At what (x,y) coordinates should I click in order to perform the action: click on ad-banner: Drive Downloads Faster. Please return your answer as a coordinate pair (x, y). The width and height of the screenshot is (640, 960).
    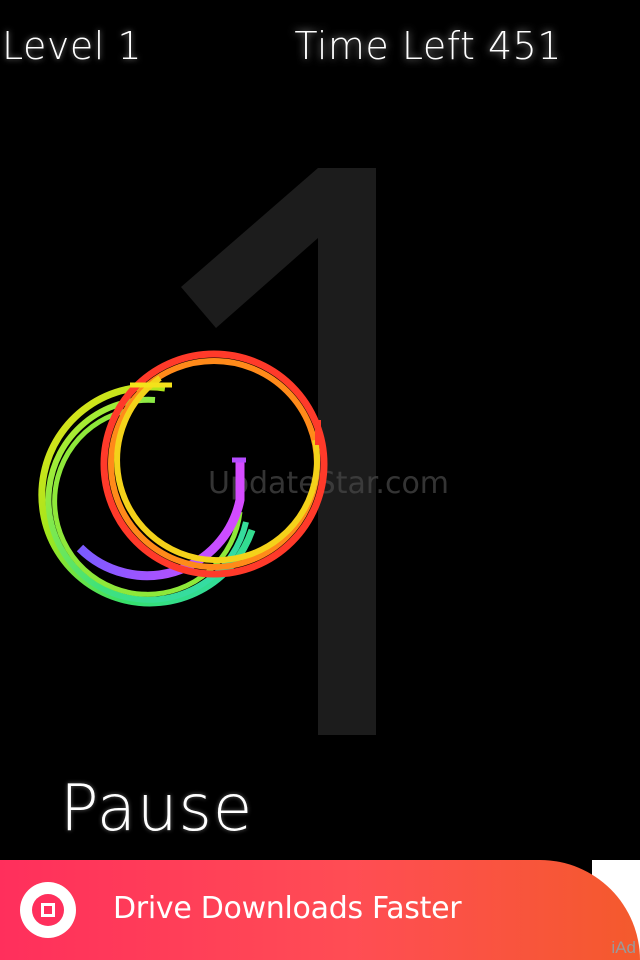
    Looking at the image, I should click on (320, 910).